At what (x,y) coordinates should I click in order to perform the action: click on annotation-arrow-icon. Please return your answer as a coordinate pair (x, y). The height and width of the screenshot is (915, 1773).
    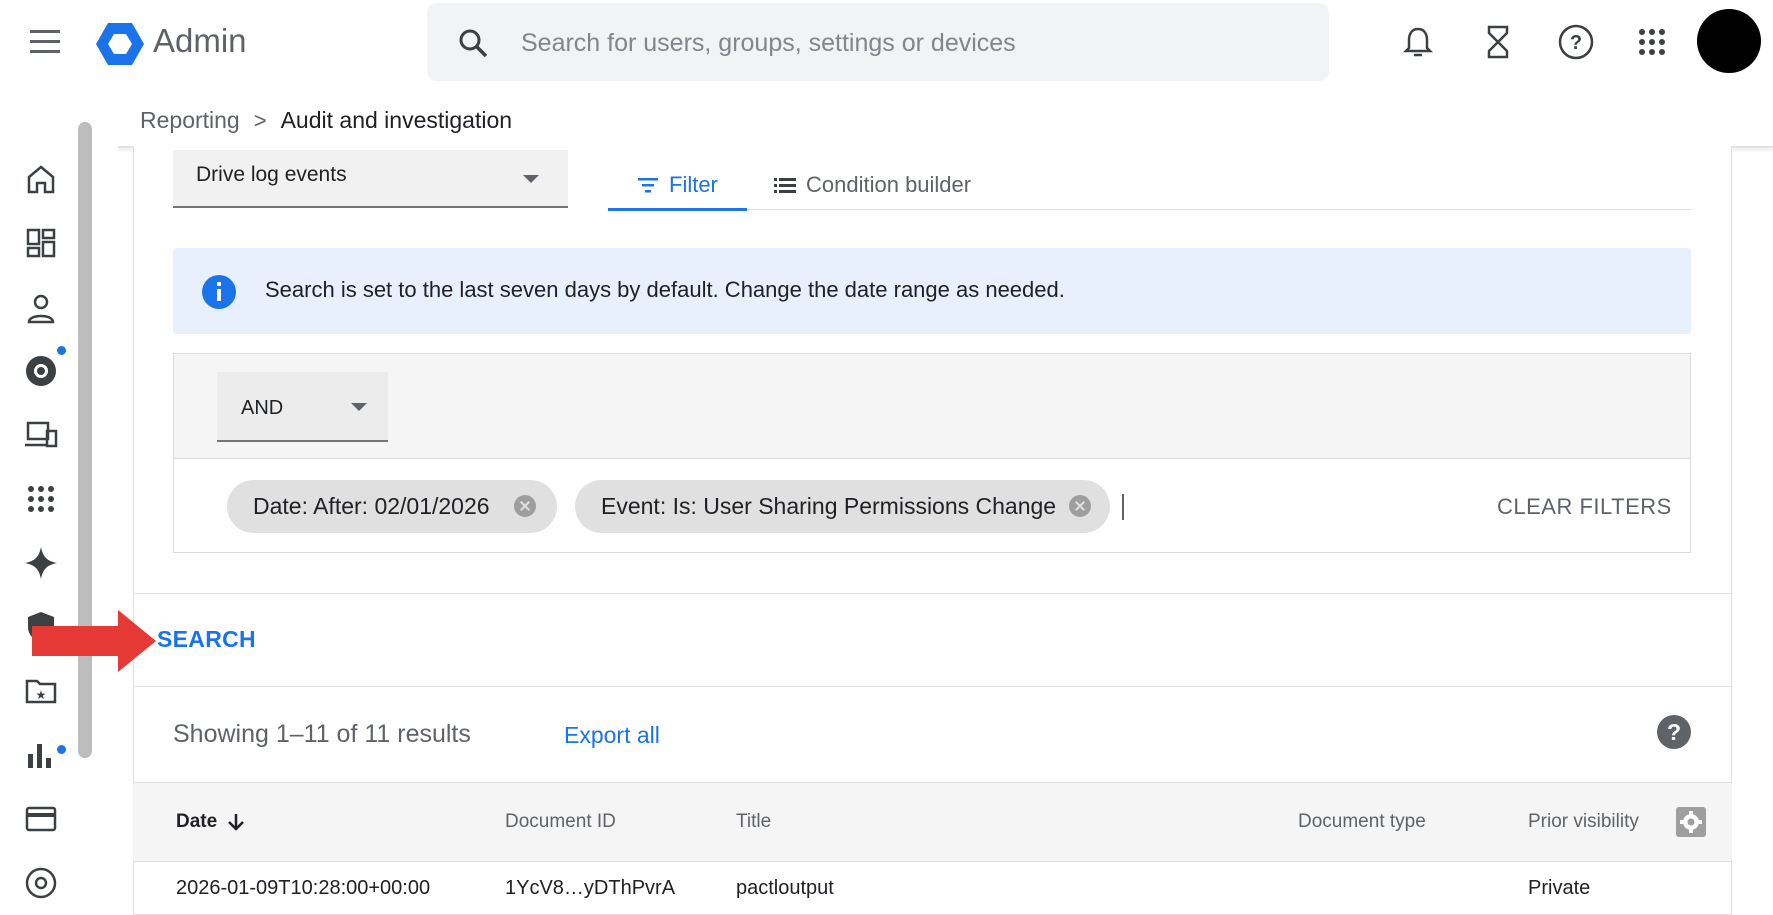
    Looking at the image, I should click on (94, 641).